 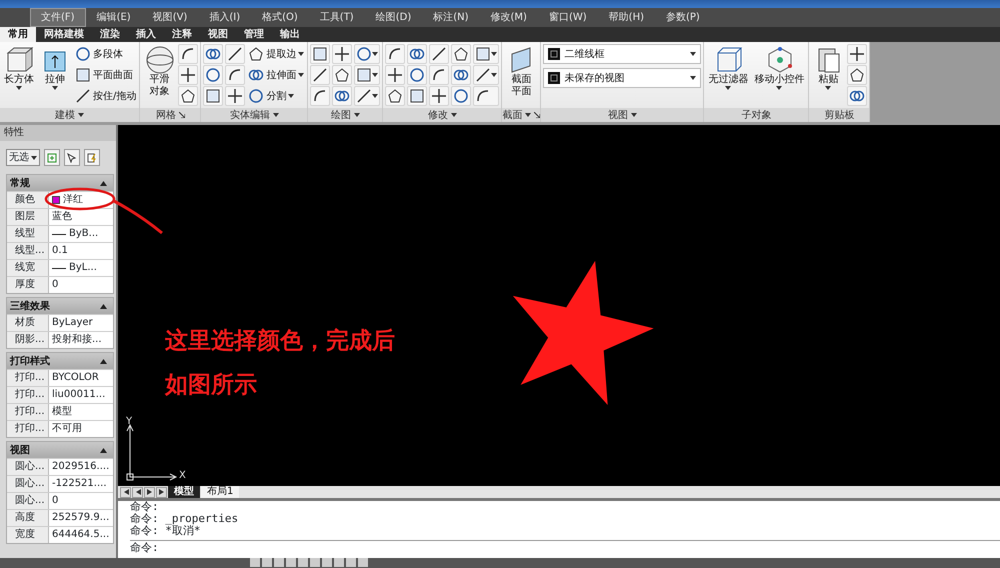 What do you see at coordinates (60, 450) in the screenshot?
I see `section-header: 视图` at bounding box center [60, 450].